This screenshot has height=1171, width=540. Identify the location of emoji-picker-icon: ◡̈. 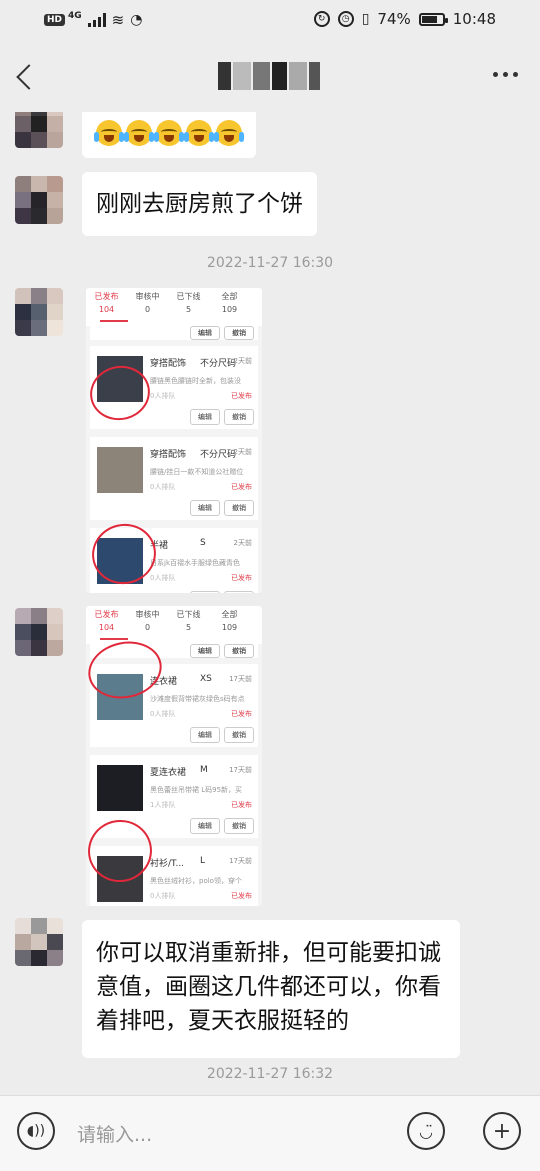
(426, 1131).